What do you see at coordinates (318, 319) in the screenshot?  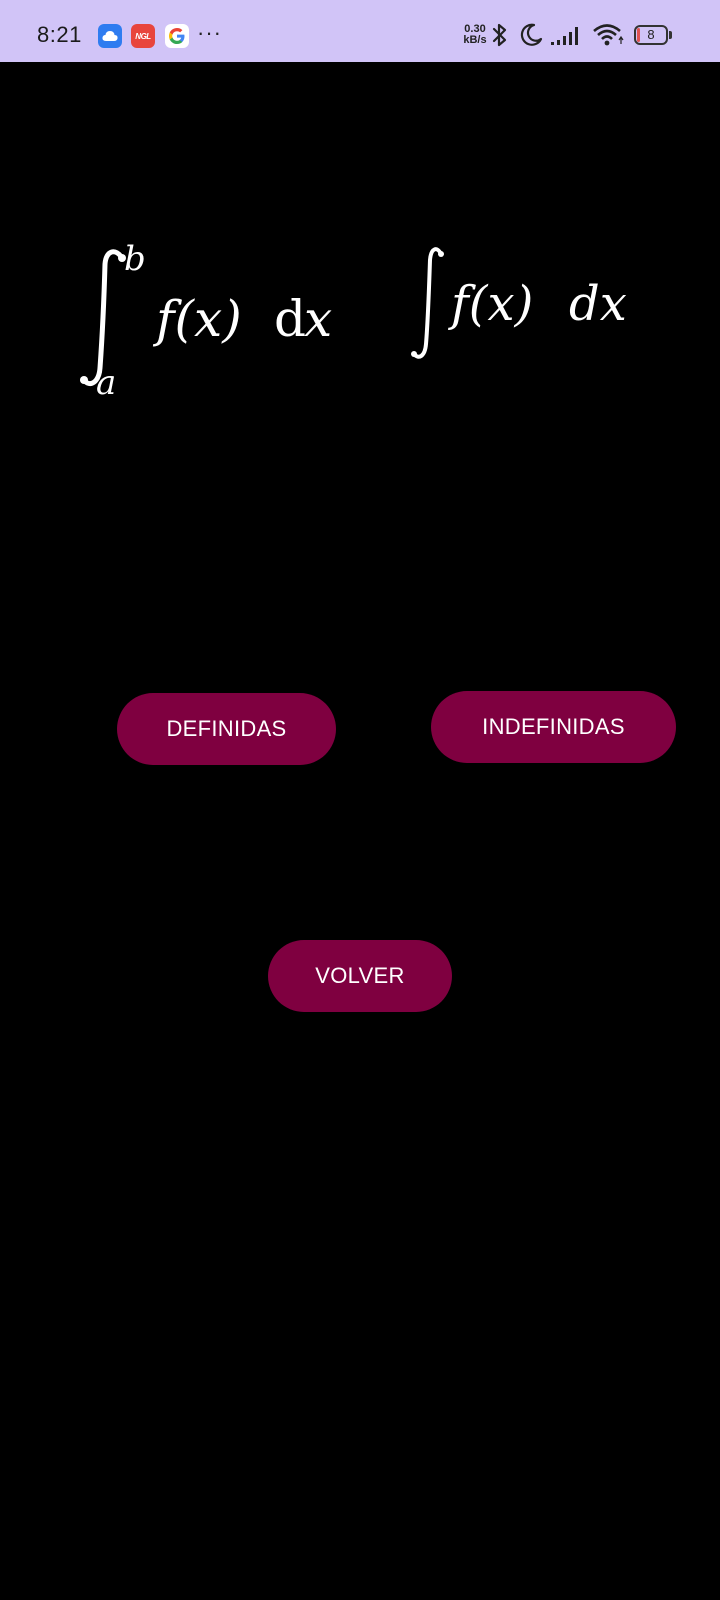 I see `definite-differential-var: x` at bounding box center [318, 319].